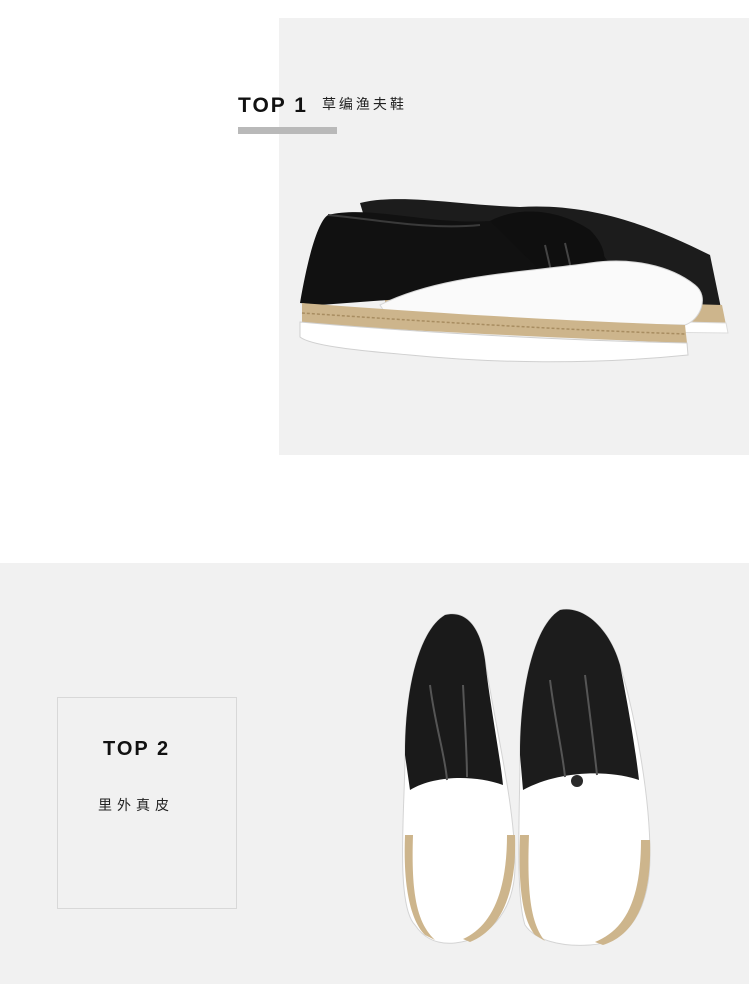  Describe the element at coordinates (287, 130) in the screenshot. I see `top1-accent-bar` at that location.